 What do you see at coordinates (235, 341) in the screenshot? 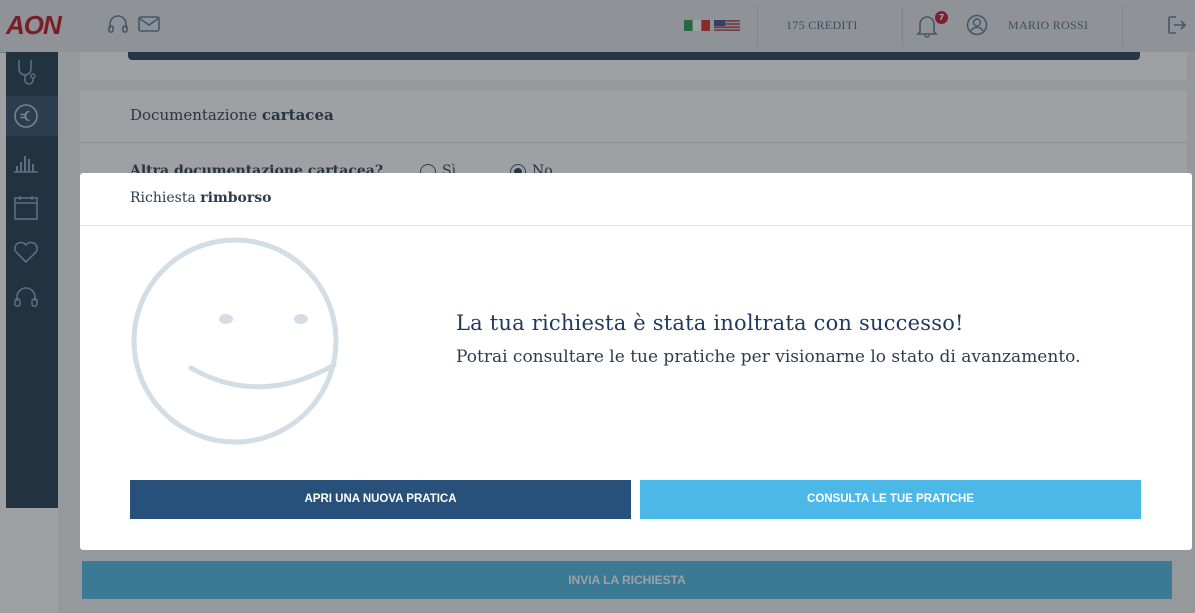
I see `smiley-face-icon` at bounding box center [235, 341].